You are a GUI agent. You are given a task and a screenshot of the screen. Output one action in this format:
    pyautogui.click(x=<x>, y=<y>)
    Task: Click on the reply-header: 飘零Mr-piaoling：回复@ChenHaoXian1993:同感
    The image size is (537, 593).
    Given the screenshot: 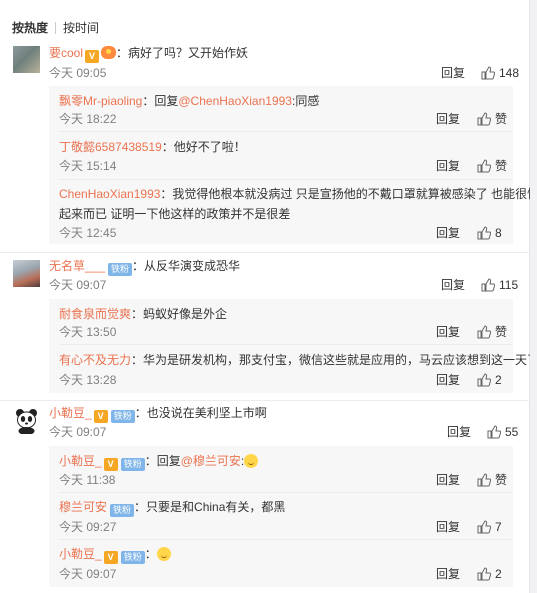 What is the action you would take?
    pyautogui.click(x=189, y=101)
    